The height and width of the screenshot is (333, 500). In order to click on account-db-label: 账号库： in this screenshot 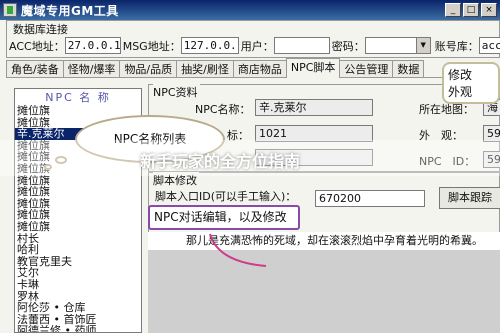, I will do `click(456, 46)`.